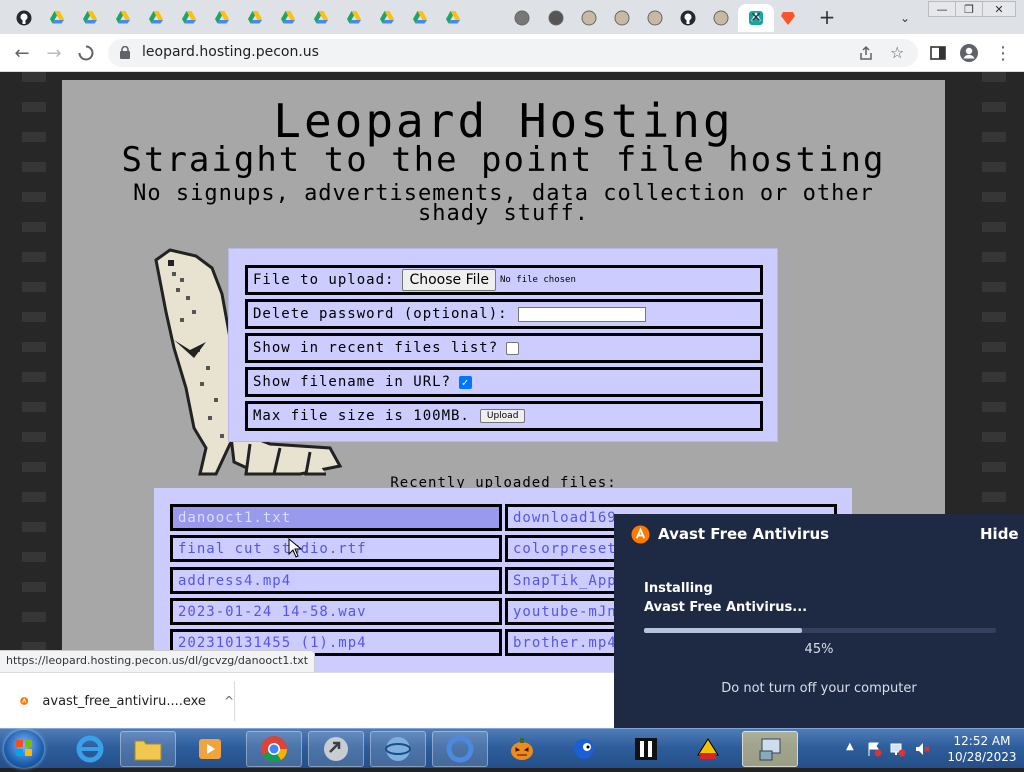 The image size is (1024, 772). What do you see at coordinates (336, 548) in the screenshot?
I see `recent-file-link: final cut studio.rtf` at bounding box center [336, 548].